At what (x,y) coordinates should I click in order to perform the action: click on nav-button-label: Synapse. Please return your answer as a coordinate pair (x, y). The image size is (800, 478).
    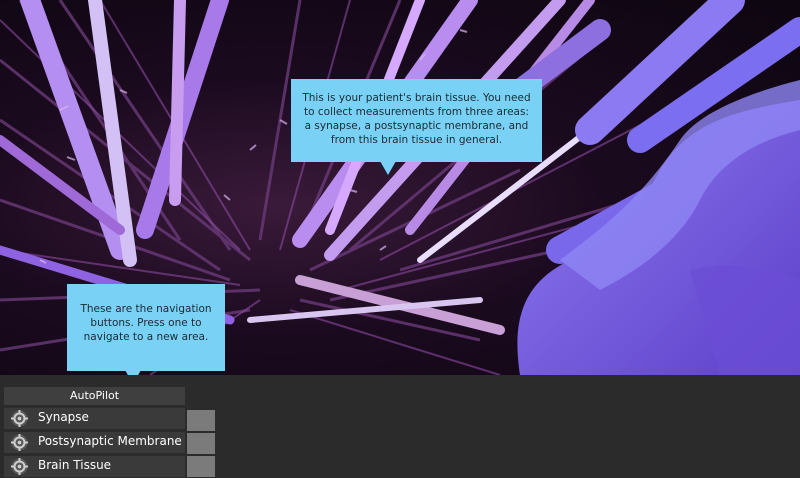
    Looking at the image, I should click on (63, 417).